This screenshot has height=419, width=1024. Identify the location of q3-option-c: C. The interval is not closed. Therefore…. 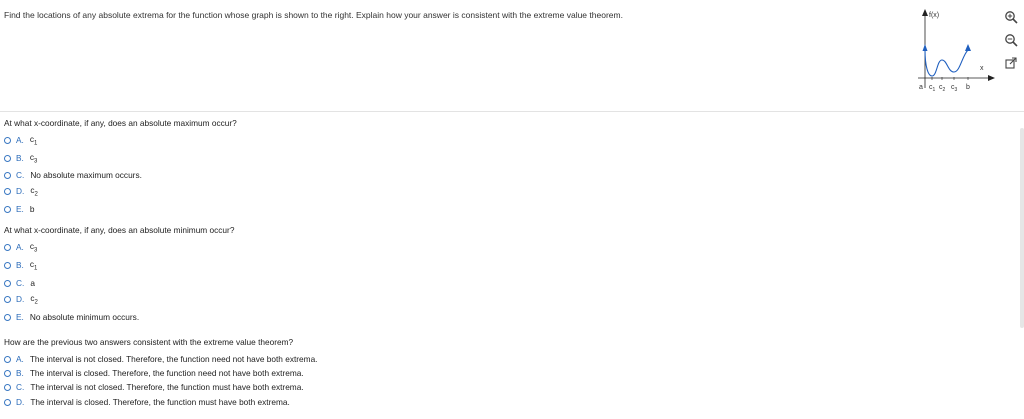
(154, 387).